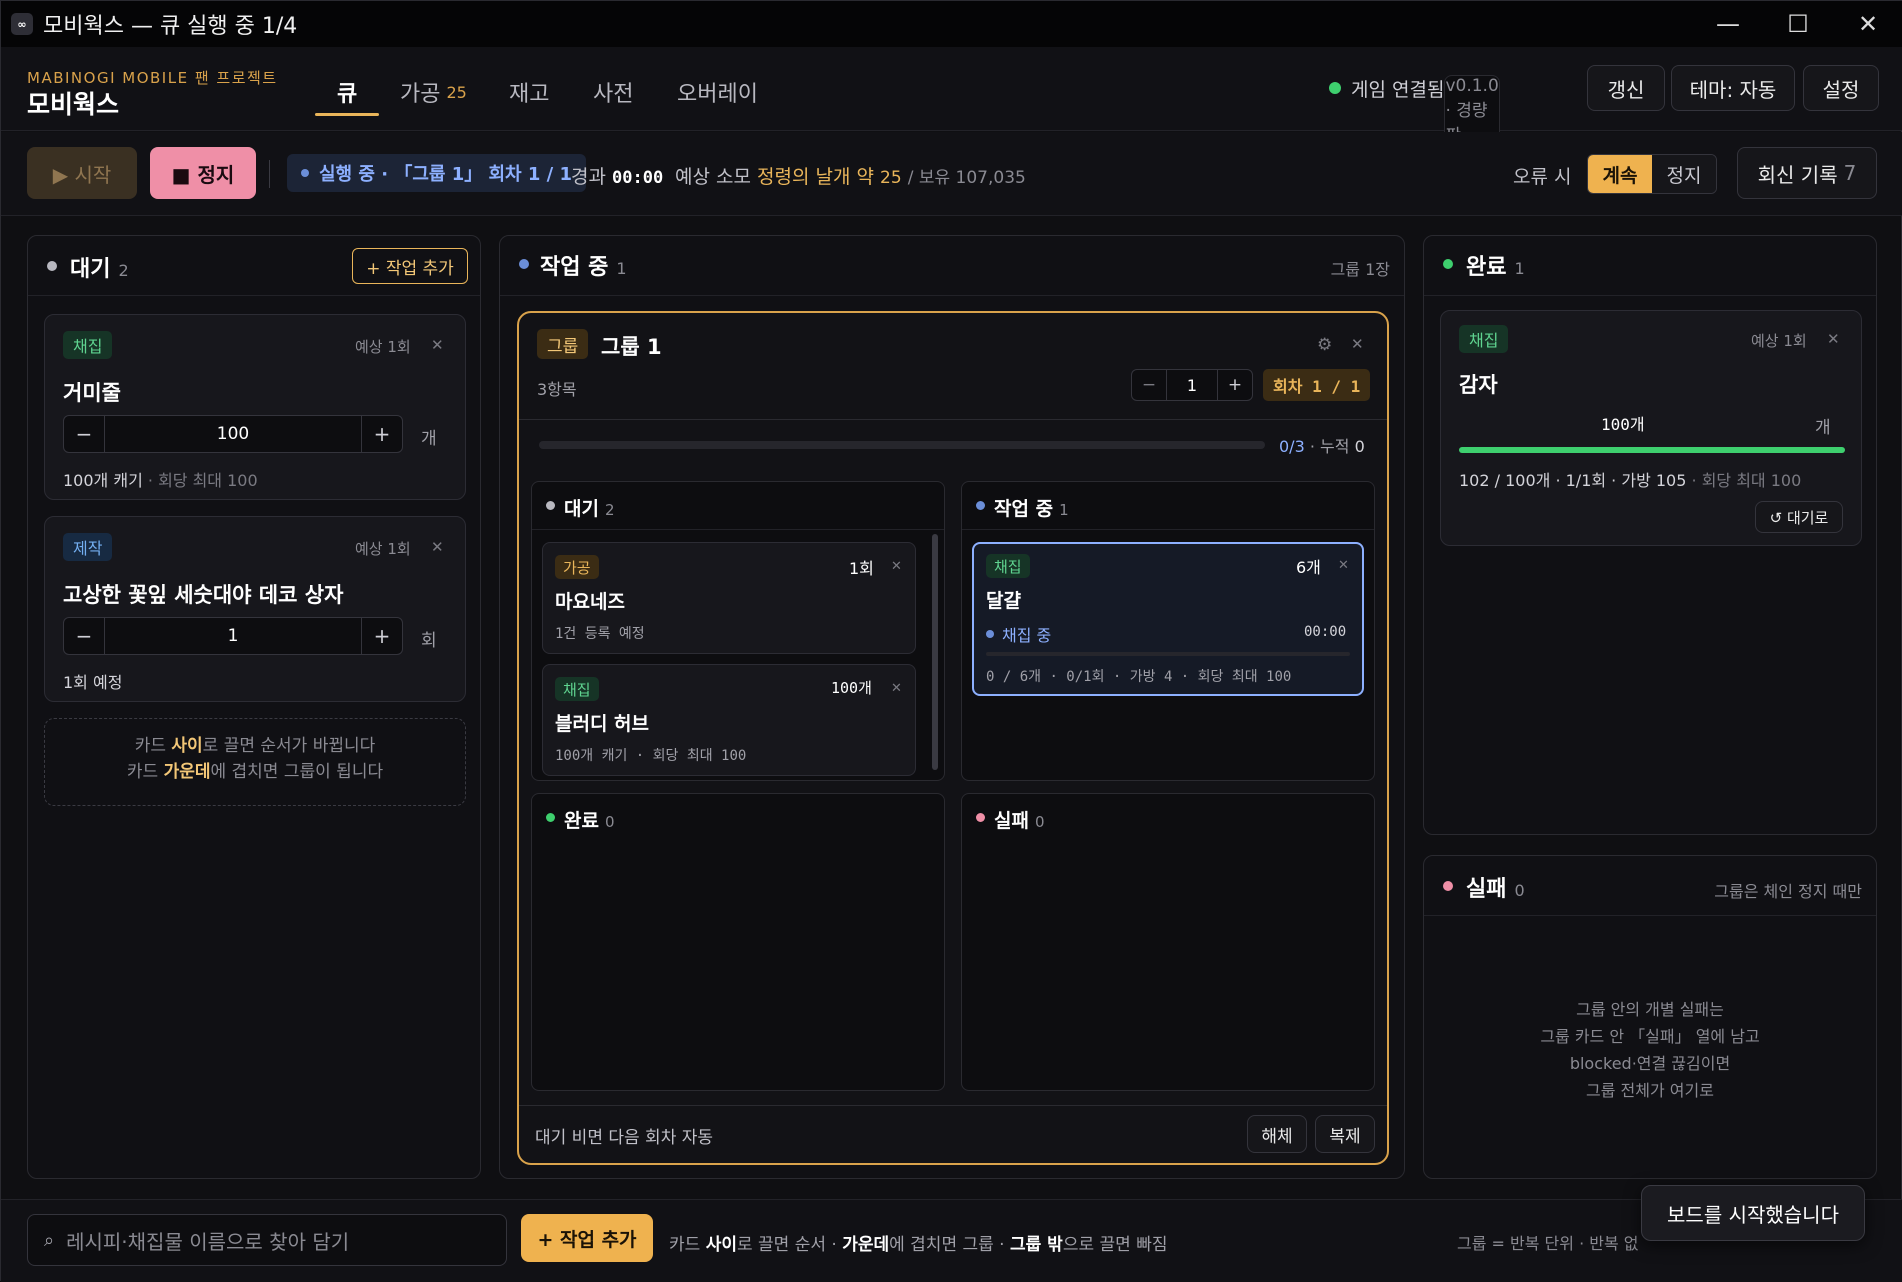 The width and height of the screenshot is (1902, 1282). Describe the element at coordinates (738, 818) in the screenshot. I see `lane-header: 완료 0` at that location.